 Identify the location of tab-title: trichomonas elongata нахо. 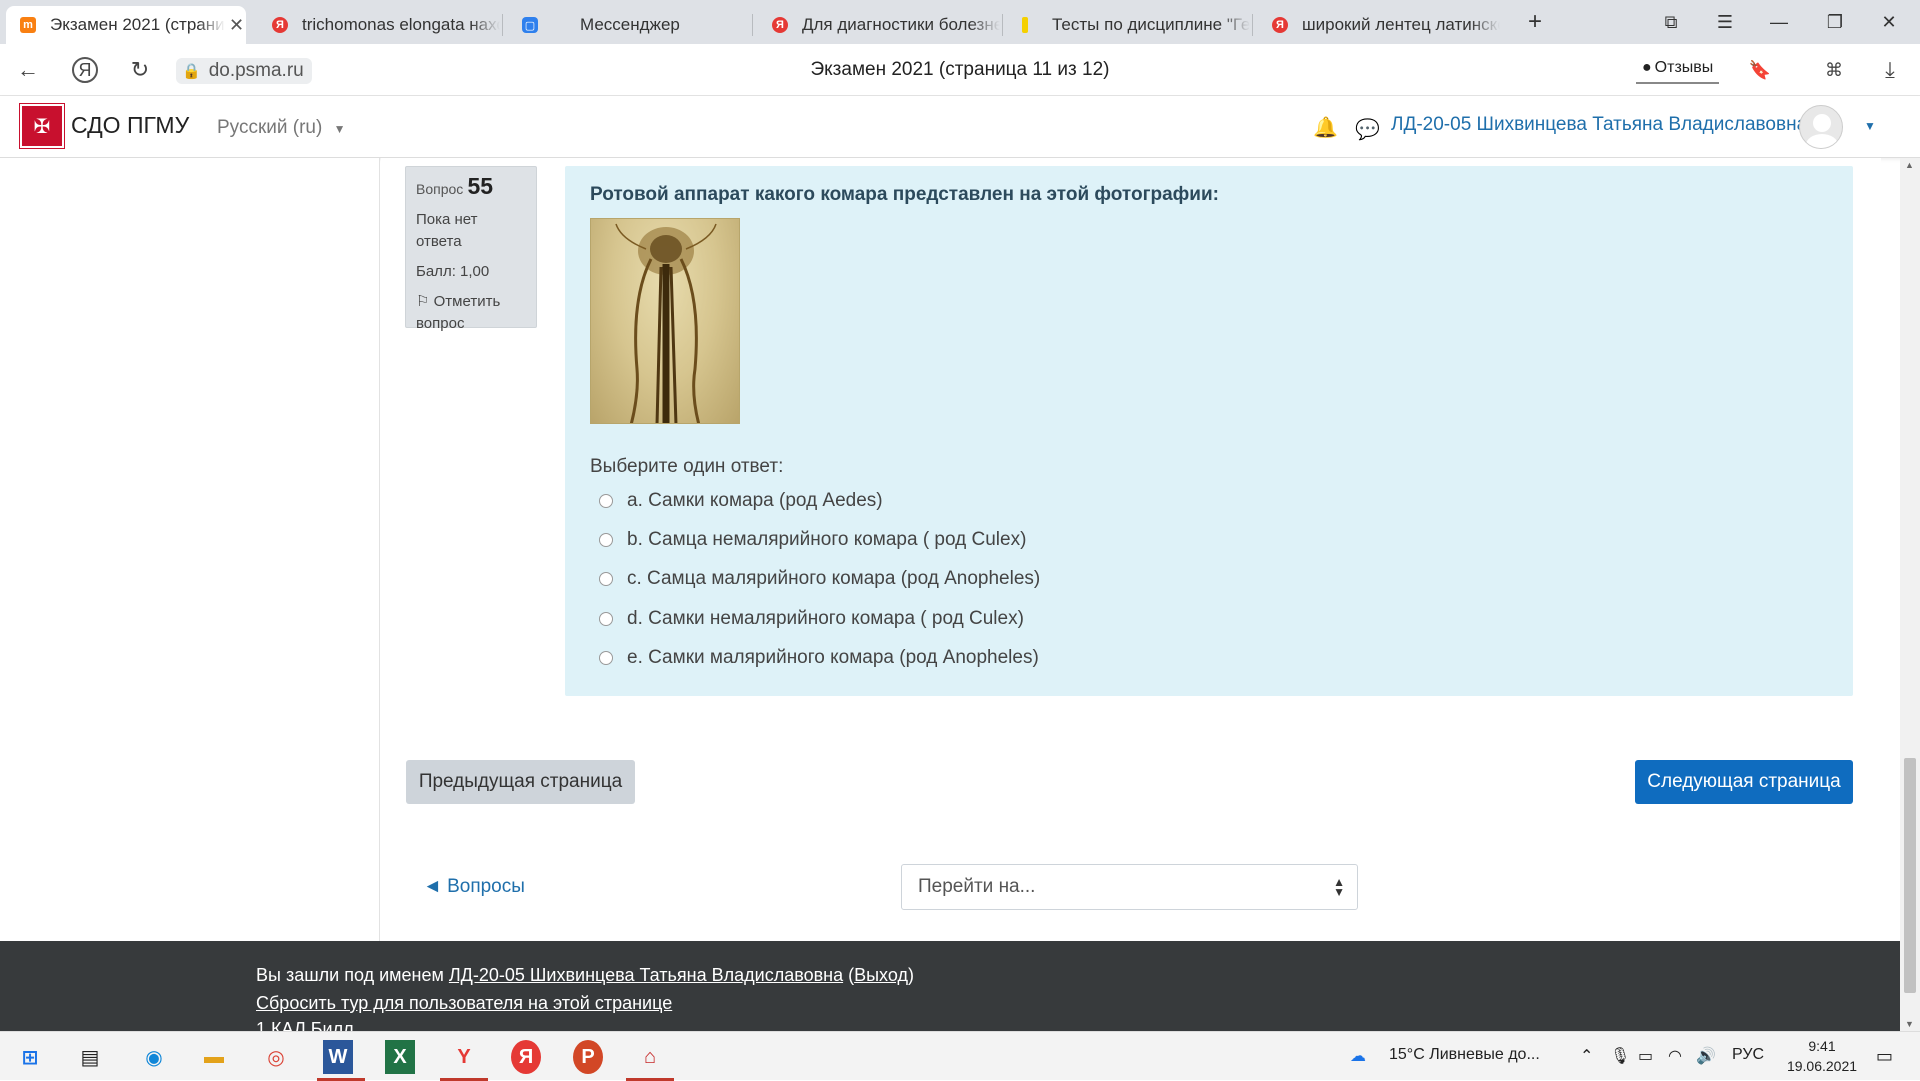
(401, 24).